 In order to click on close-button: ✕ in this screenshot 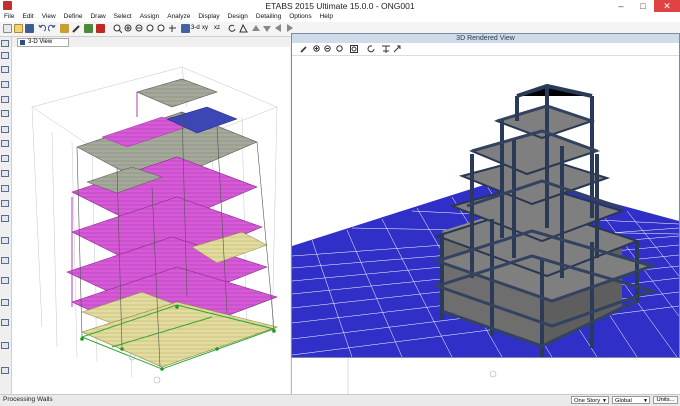, I will do `click(667, 6)`.